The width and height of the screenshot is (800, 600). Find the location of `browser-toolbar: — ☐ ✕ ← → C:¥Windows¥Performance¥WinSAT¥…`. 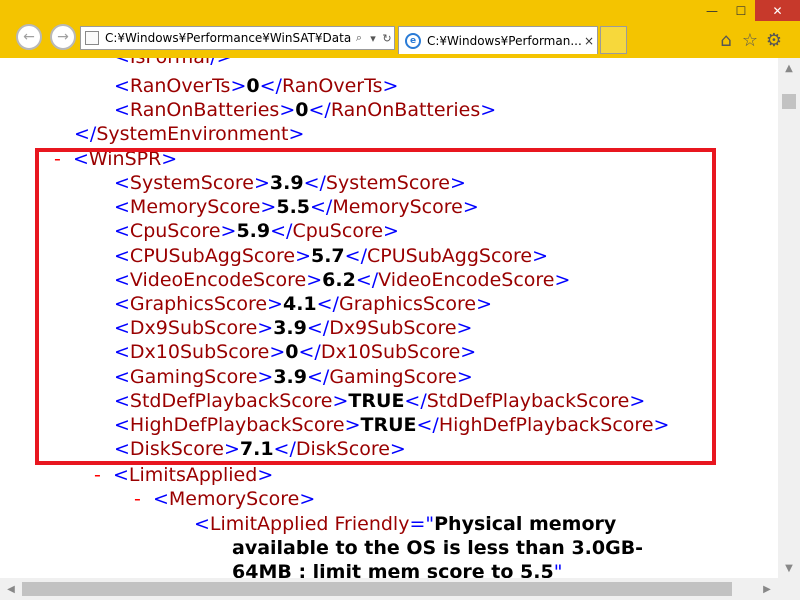

browser-toolbar: — ☐ ✕ ← → C:¥Windows¥Performance¥WinSAT¥… is located at coordinates (400, 29).